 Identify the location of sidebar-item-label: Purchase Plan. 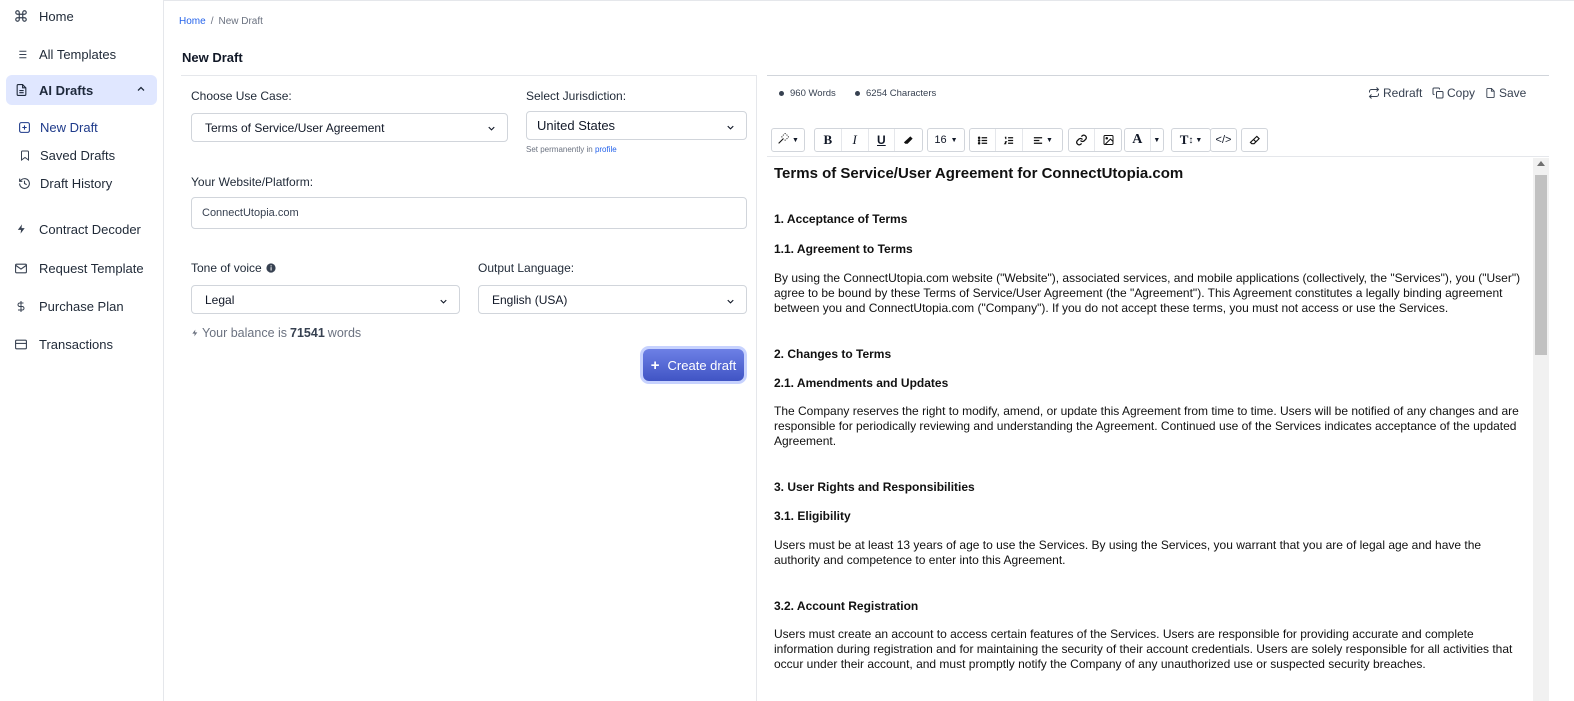
(81, 306).